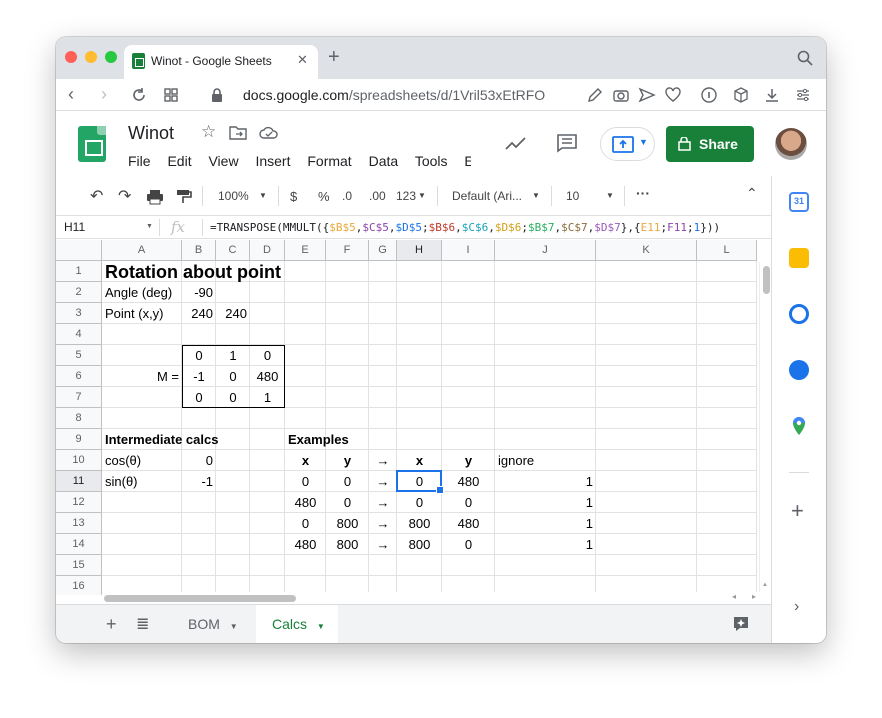 The image size is (882, 718). Describe the element at coordinates (468, 523) in the screenshot. I see `example-y-result: 480` at that location.